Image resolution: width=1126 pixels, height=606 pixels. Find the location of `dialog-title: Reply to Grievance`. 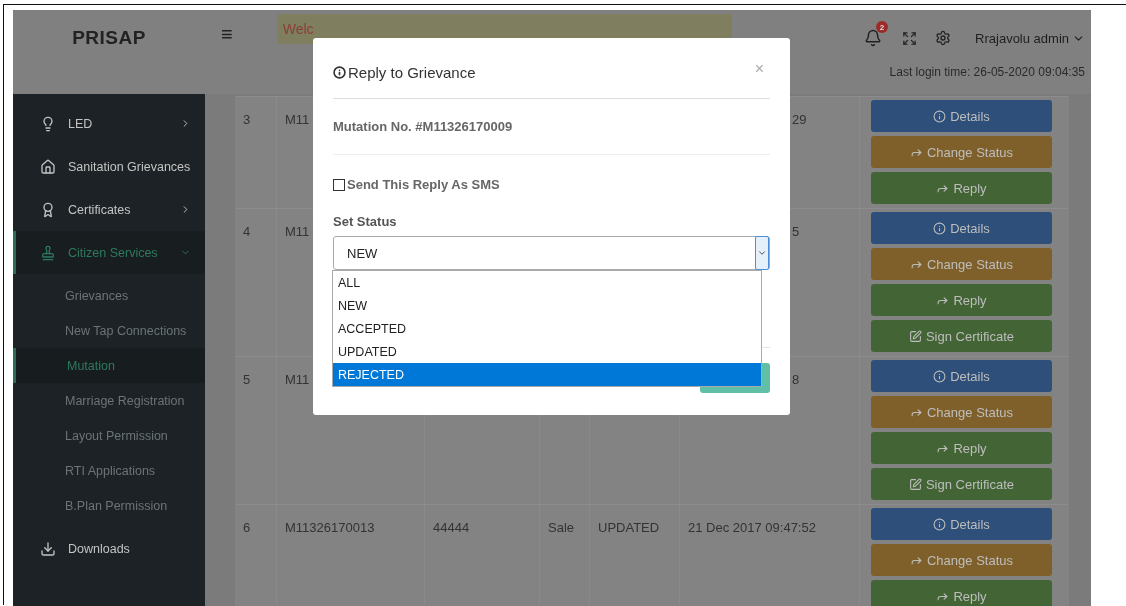

dialog-title: Reply to Grievance is located at coordinates (412, 72).